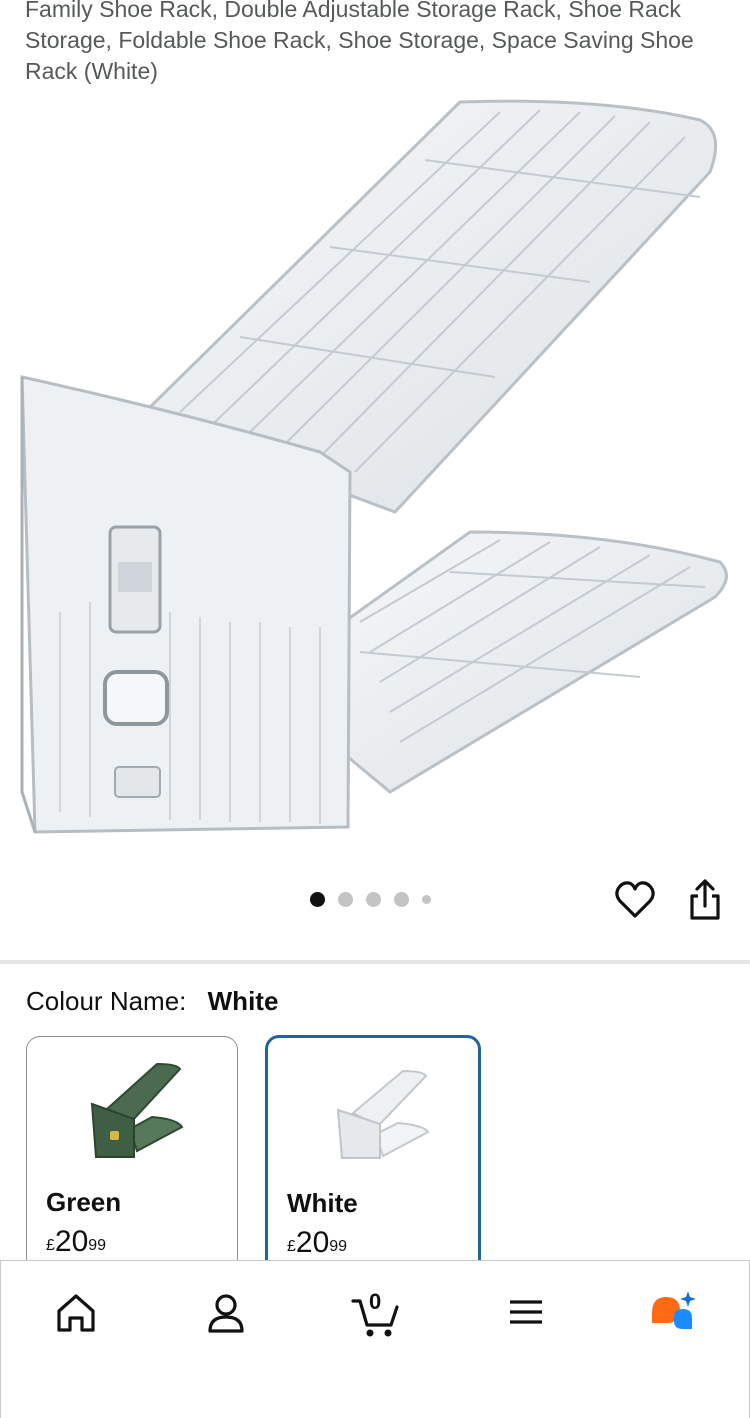 This screenshot has height=1418, width=750. I want to click on image-carousel-dots, so click(370, 899).